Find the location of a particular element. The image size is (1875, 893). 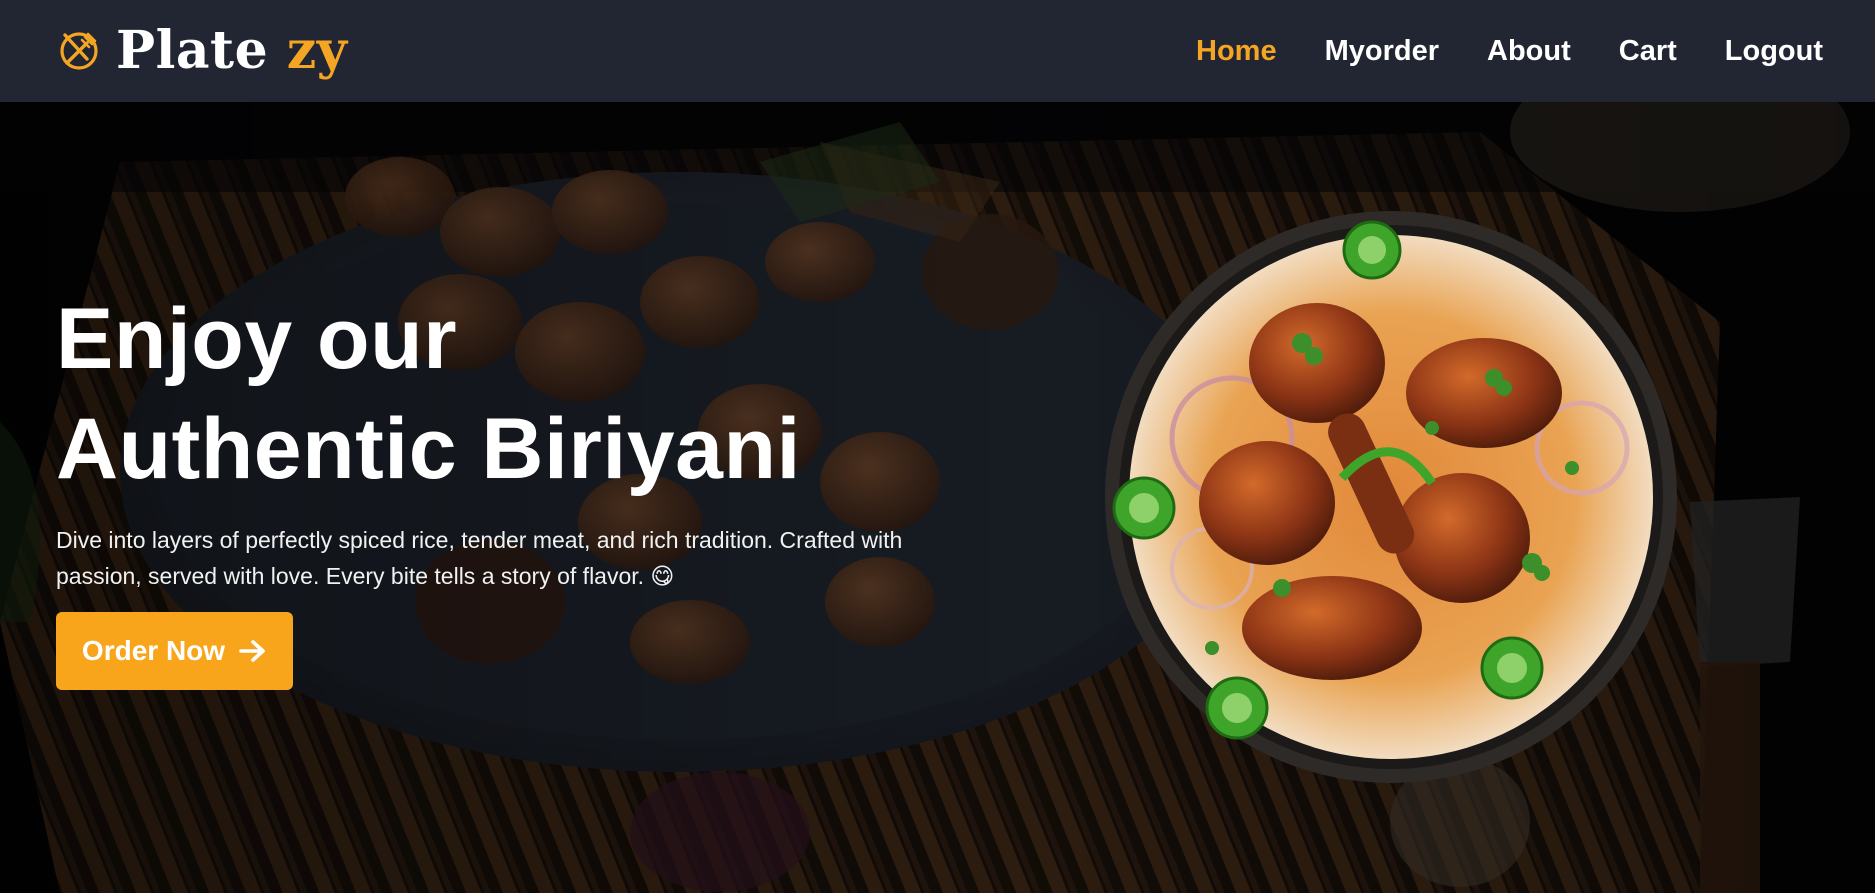

hero-title-line1: Enjoy our is located at coordinates (257, 339).